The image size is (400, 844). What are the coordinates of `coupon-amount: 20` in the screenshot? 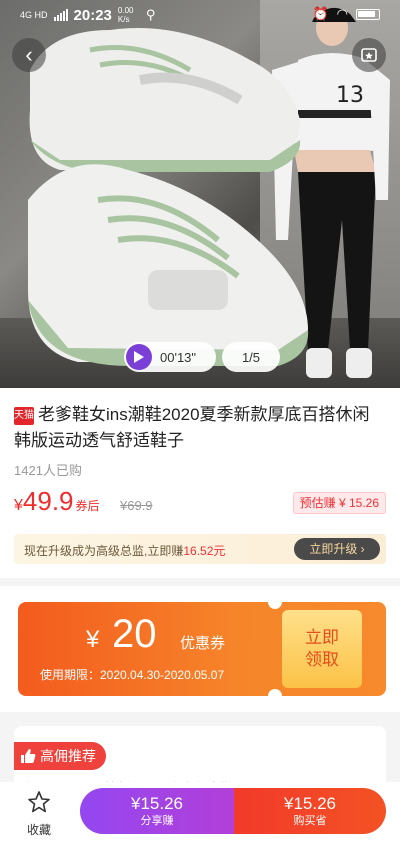 It's located at (134, 634).